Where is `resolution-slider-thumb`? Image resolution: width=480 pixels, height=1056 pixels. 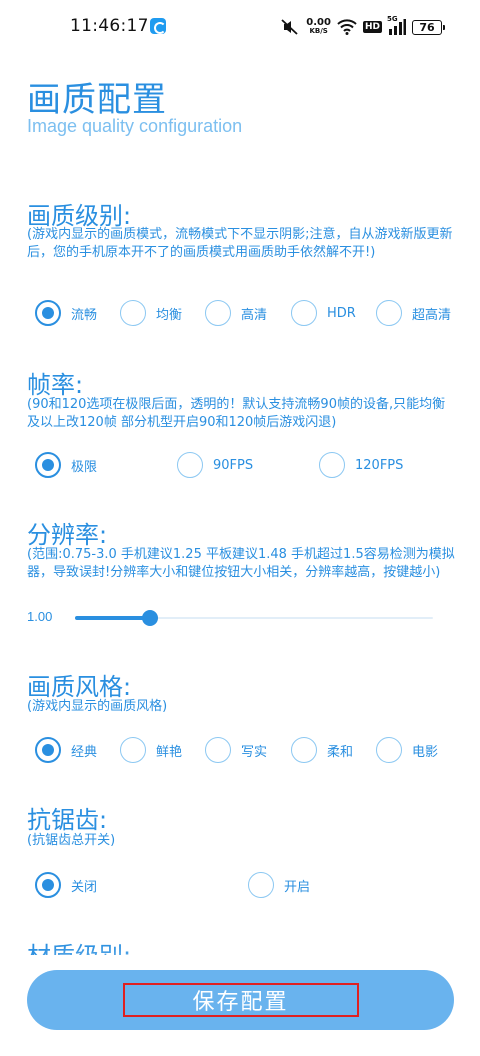 resolution-slider-thumb is located at coordinates (150, 618).